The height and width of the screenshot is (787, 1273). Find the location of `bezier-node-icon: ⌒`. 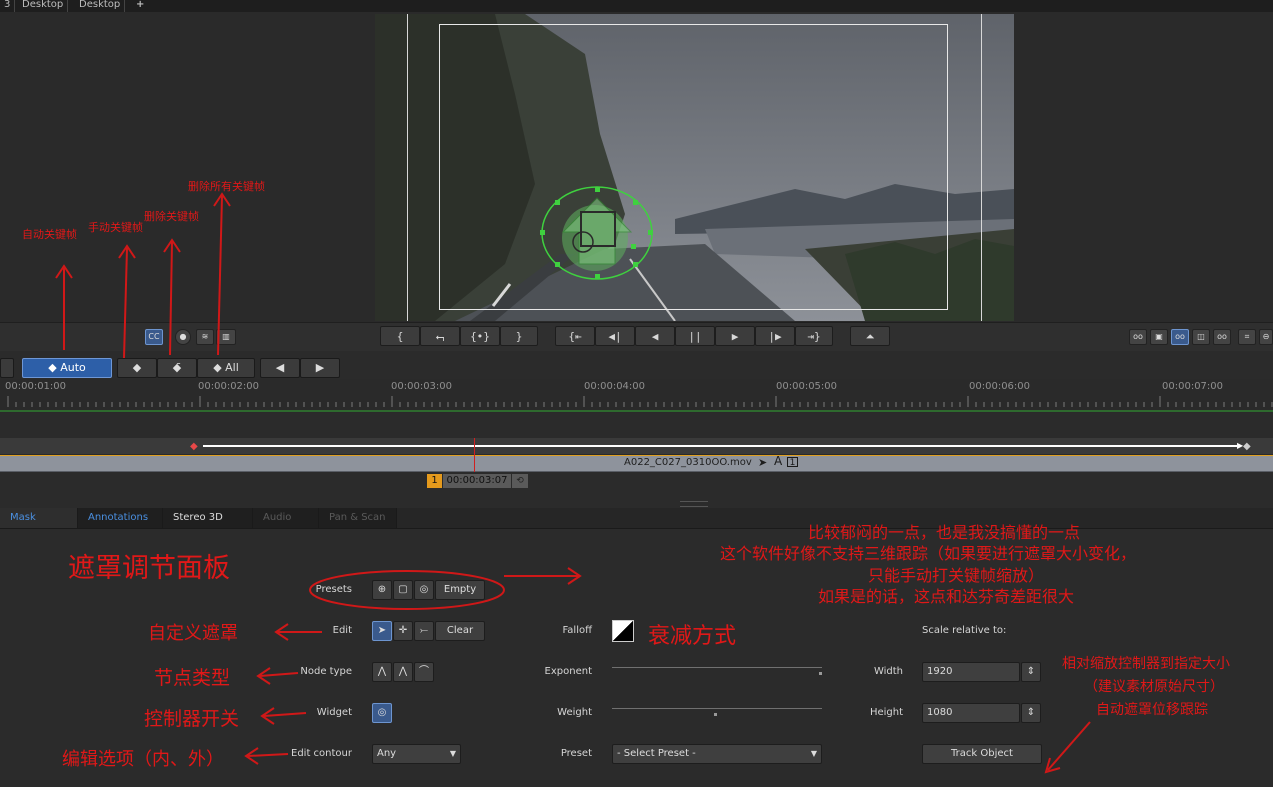

bezier-node-icon: ⌒ is located at coordinates (424, 672).